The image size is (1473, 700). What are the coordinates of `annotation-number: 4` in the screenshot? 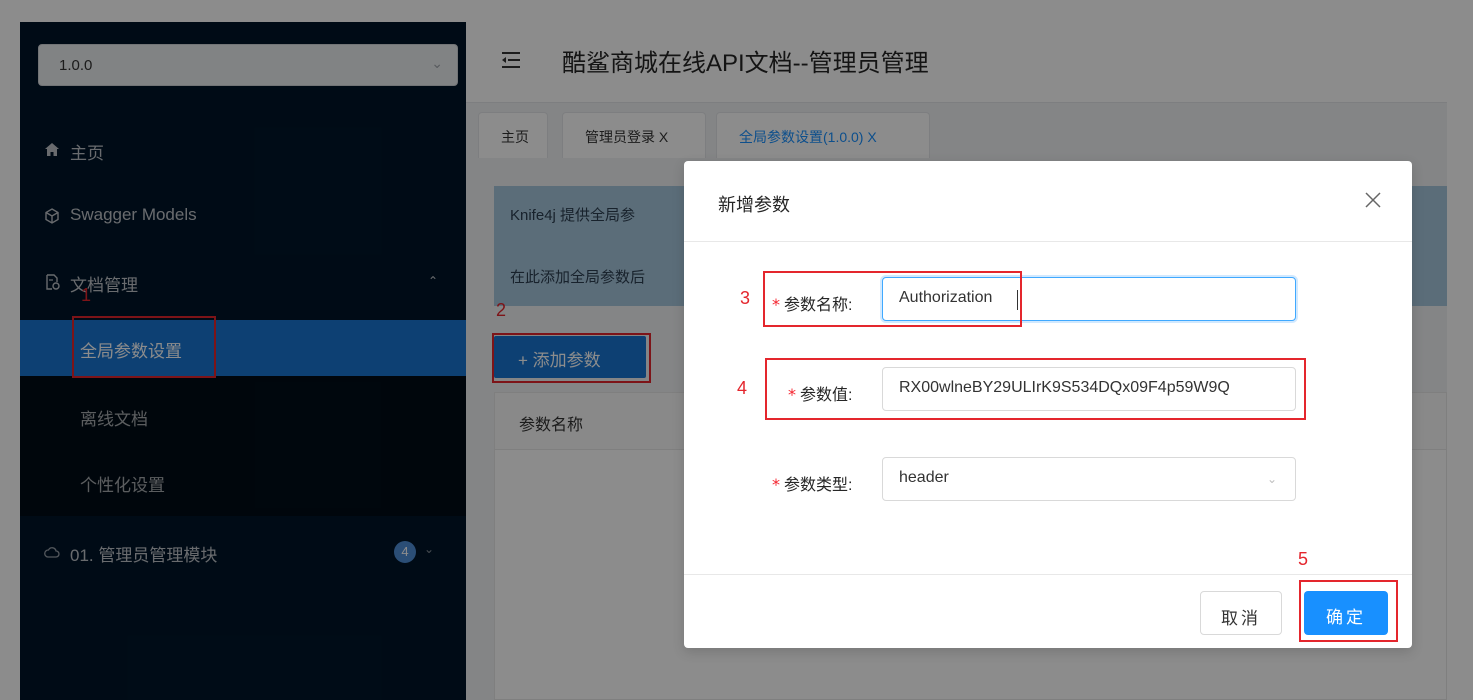 It's located at (742, 388).